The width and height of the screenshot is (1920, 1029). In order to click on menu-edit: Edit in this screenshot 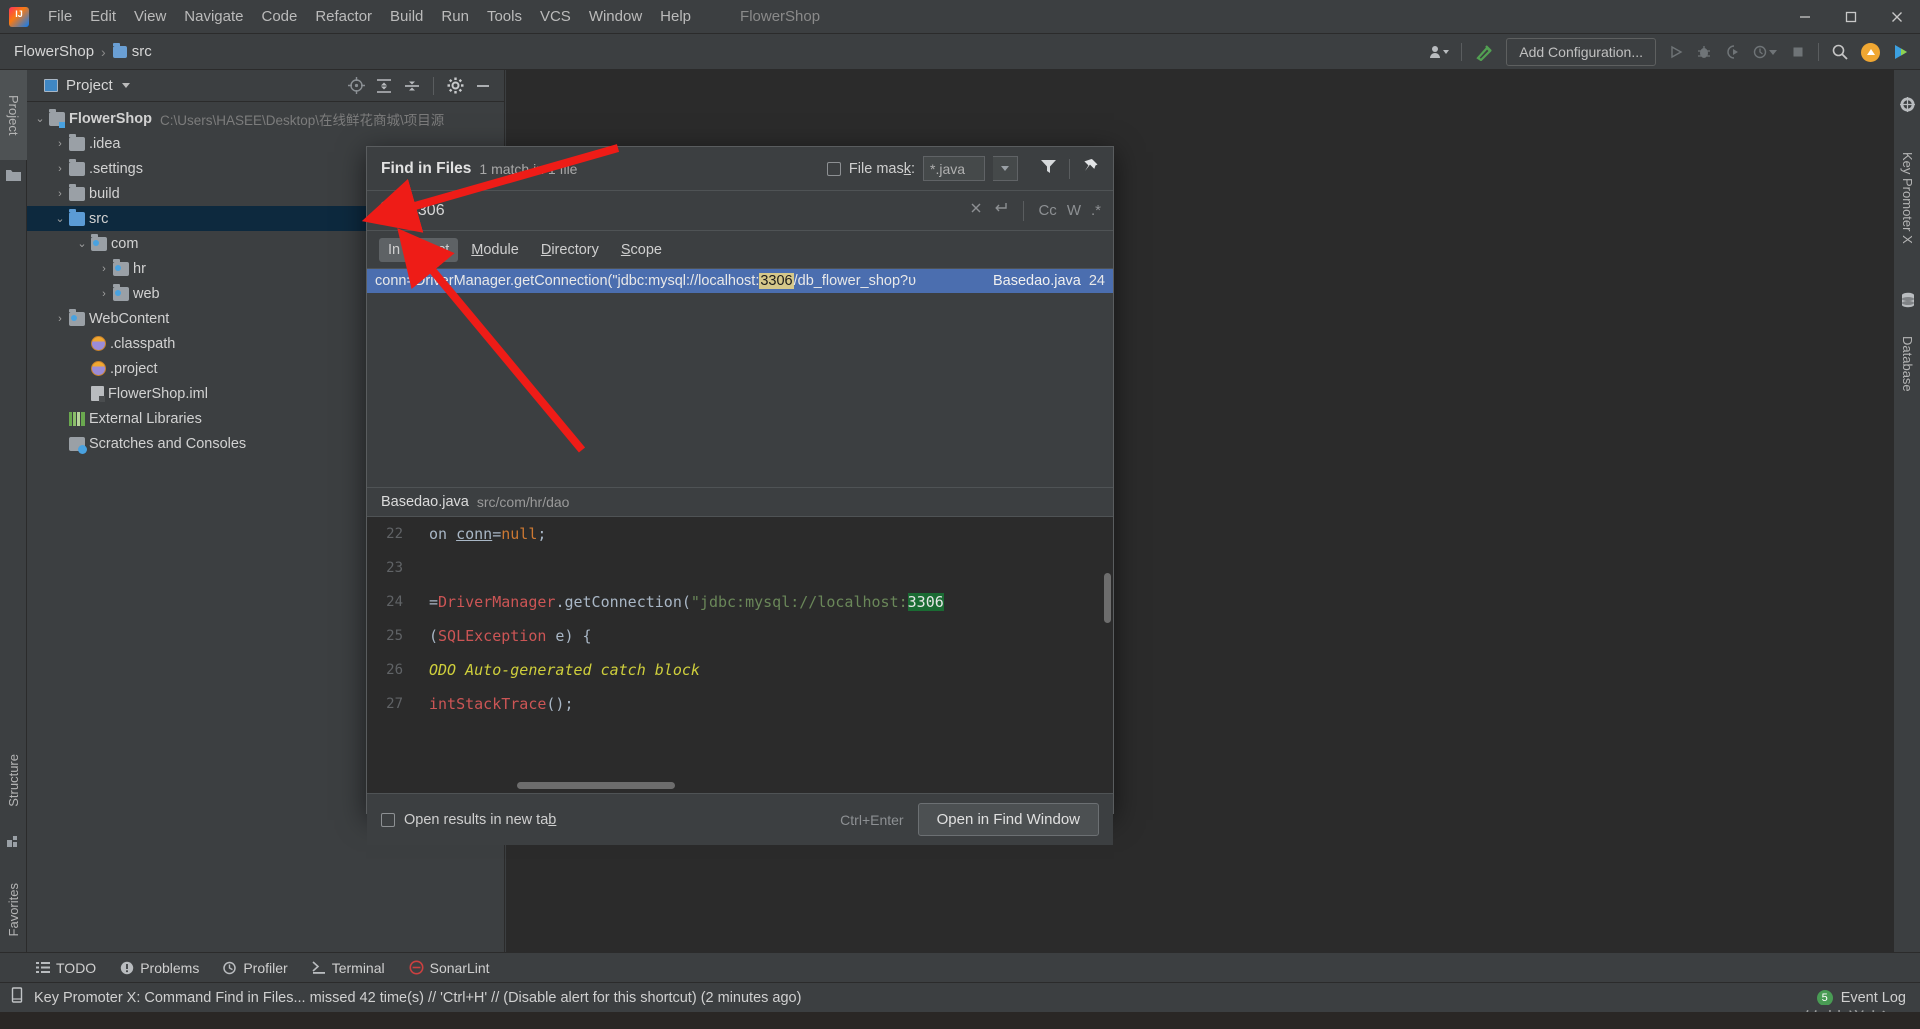, I will do `click(103, 16)`.